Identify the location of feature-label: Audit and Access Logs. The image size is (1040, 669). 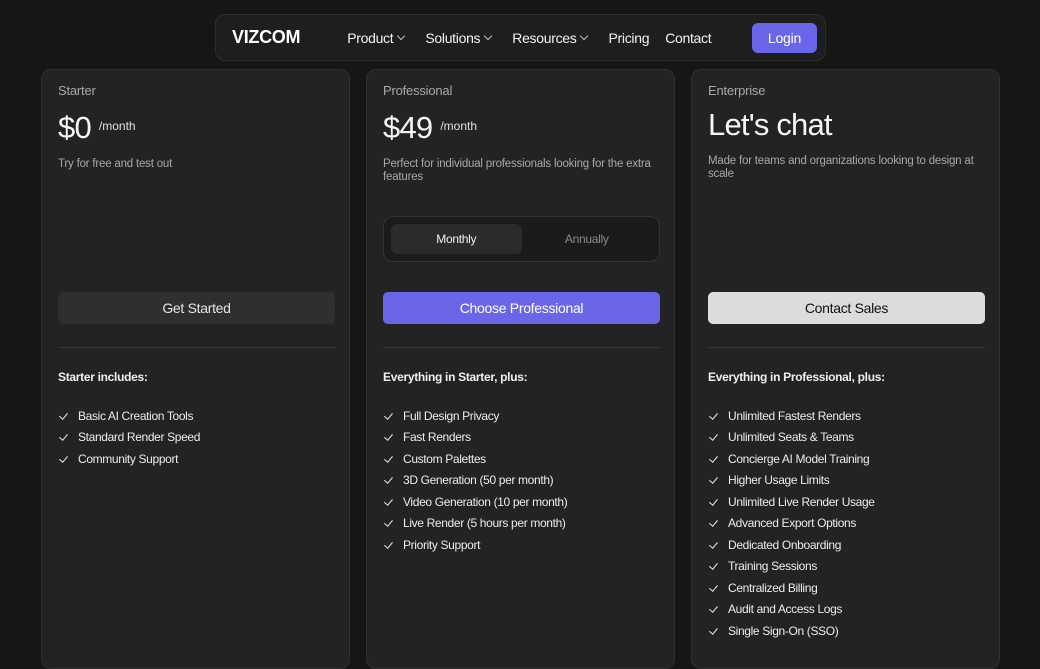
(785, 609).